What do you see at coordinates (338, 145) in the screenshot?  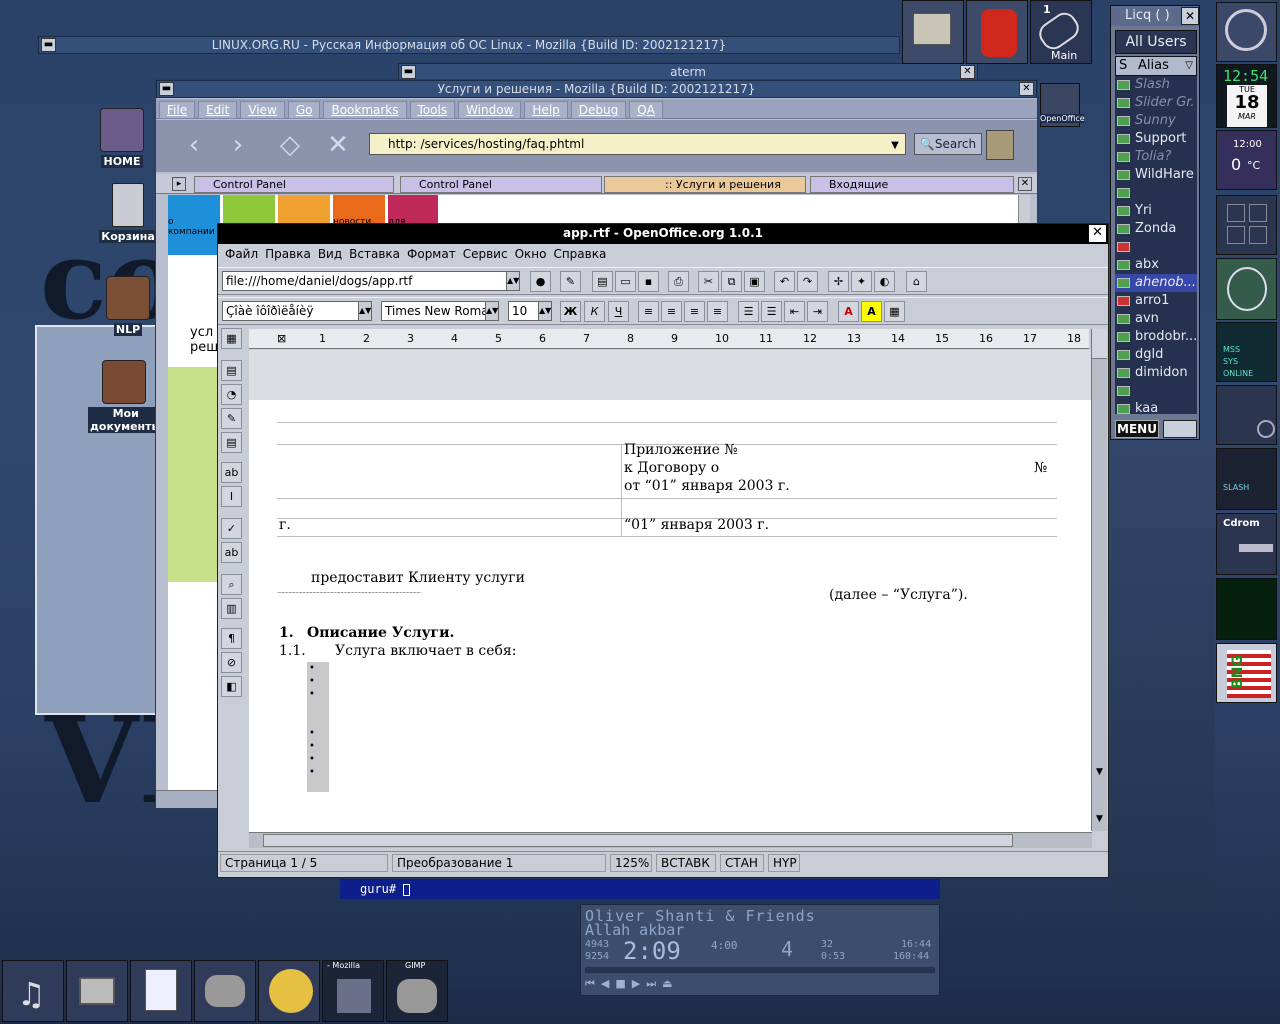 I see `stop-icon: ✕` at bounding box center [338, 145].